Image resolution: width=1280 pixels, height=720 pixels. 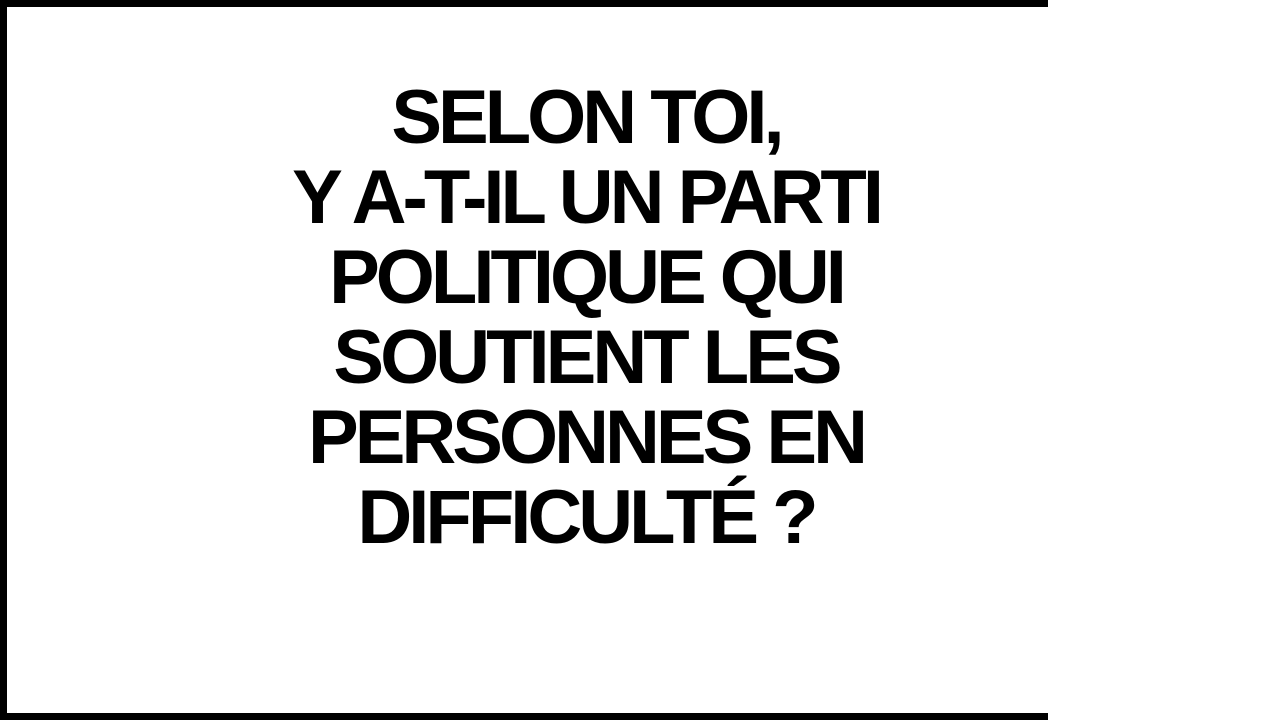 I want to click on question-line: Y A-T-IL UN PARTI, so click(x=588, y=197).